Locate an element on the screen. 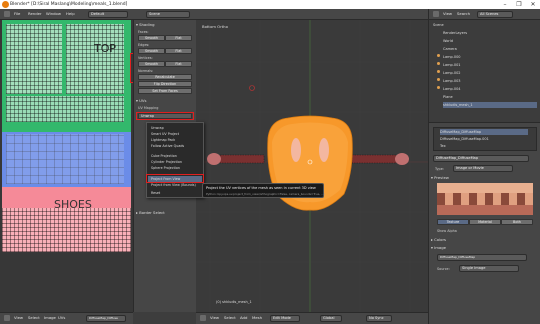  source-label: Source: is located at coordinates (443, 269).